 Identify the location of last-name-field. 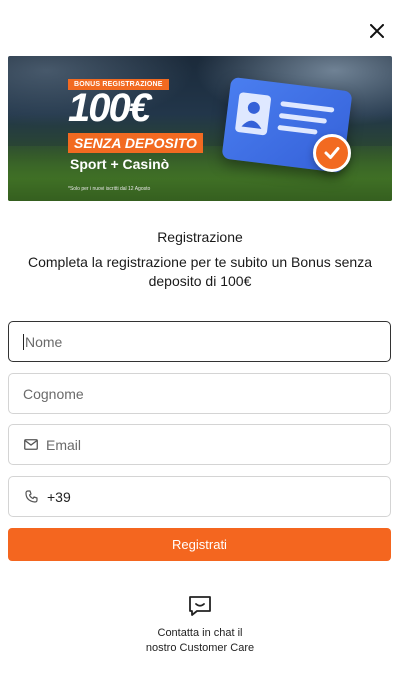
(199, 393).